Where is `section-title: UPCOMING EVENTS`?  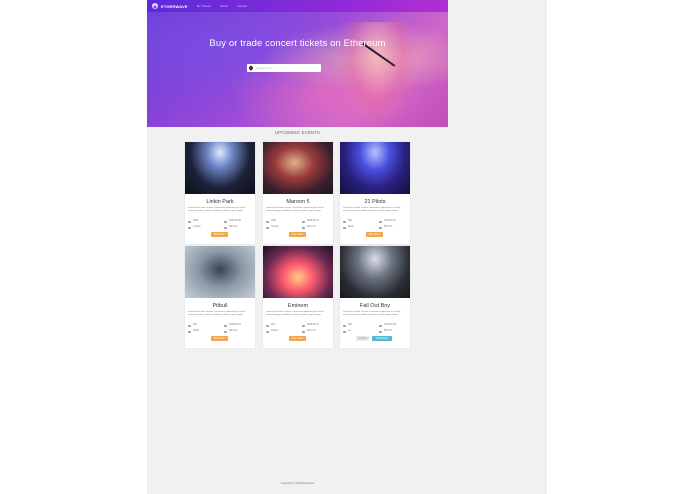
section-title: UPCOMING EVENTS is located at coordinates (297, 132).